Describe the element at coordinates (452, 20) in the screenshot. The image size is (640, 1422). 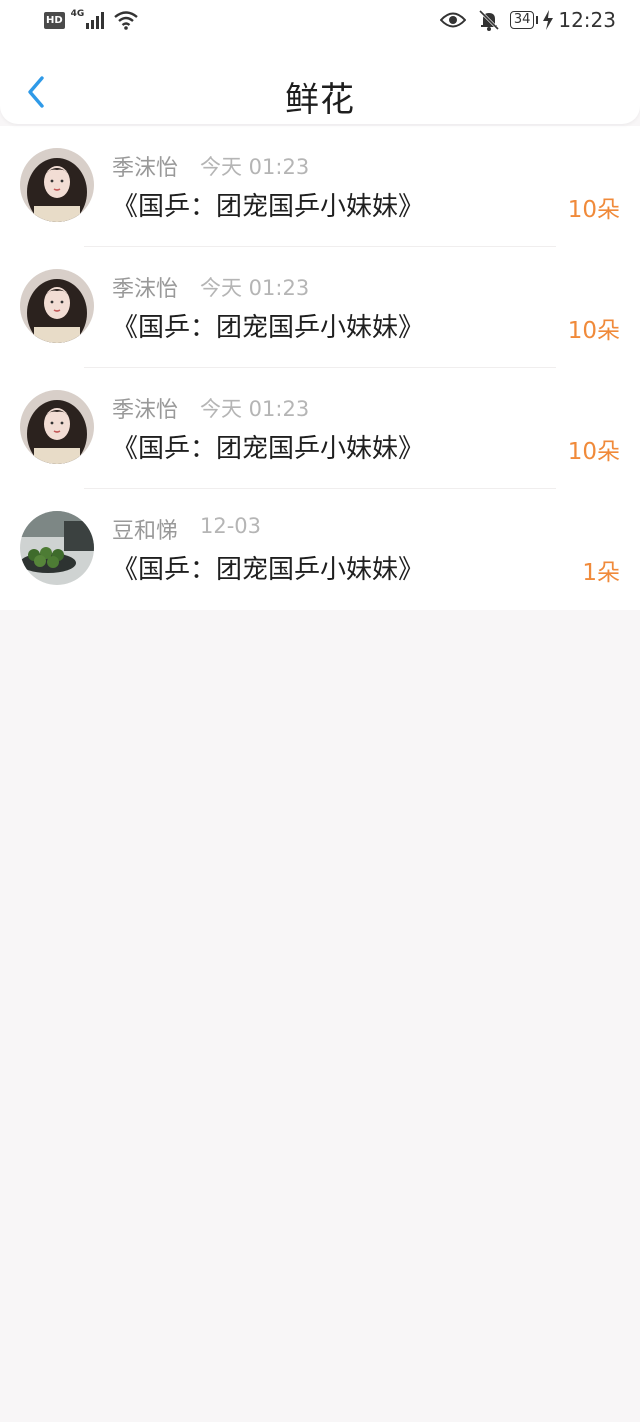
I see `eye-icon` at that location.